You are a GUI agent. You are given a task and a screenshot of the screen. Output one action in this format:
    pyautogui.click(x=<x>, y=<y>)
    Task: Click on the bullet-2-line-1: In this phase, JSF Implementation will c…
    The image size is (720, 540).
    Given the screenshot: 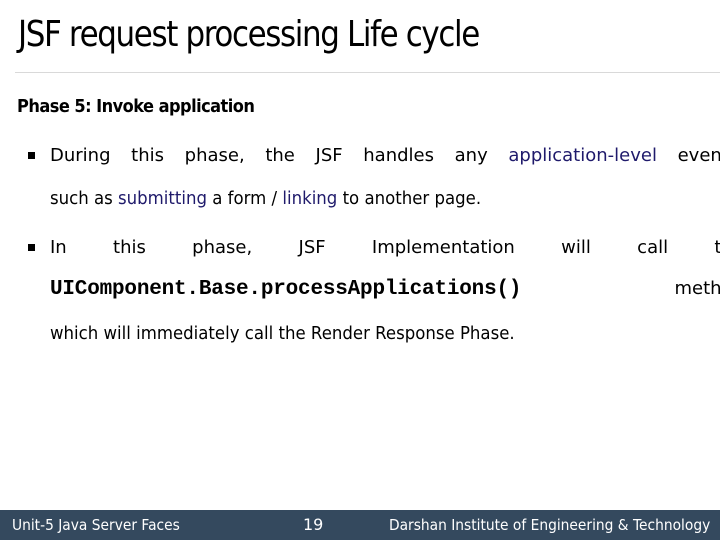 What is the action you would take?
    pyautogui.click(x=385, y=247)
    